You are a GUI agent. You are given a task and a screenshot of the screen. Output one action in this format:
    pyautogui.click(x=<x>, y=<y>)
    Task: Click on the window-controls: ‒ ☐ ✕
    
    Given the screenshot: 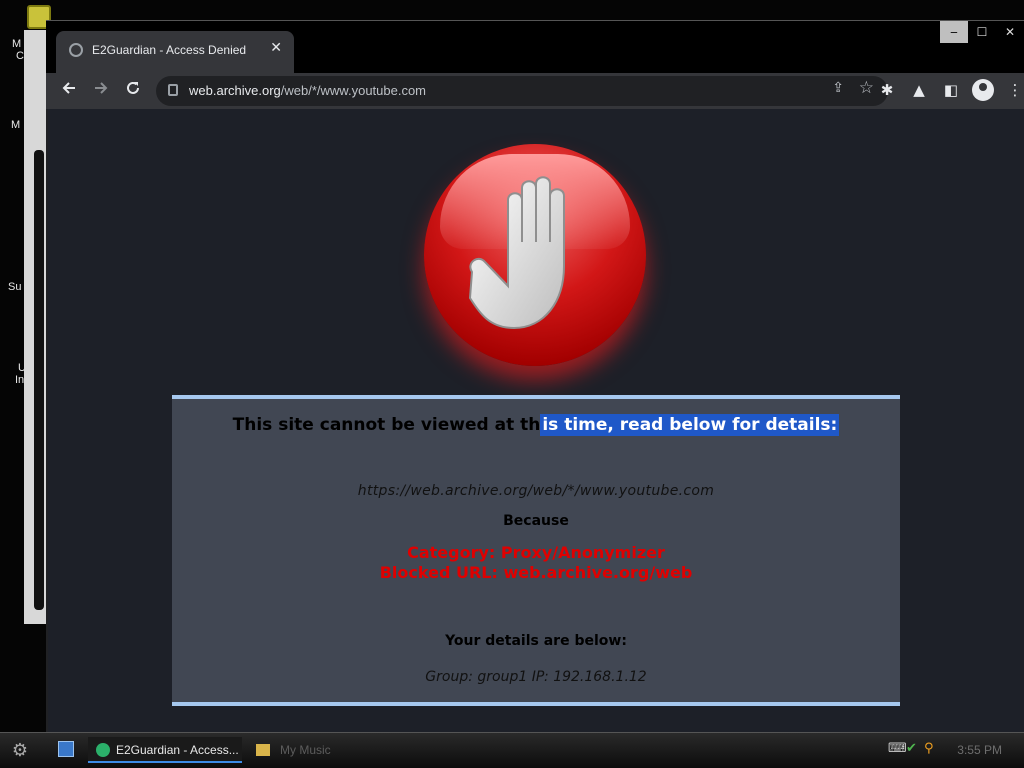 What is the action you would take?
    pyautogui.click(x=982, y=32)
    